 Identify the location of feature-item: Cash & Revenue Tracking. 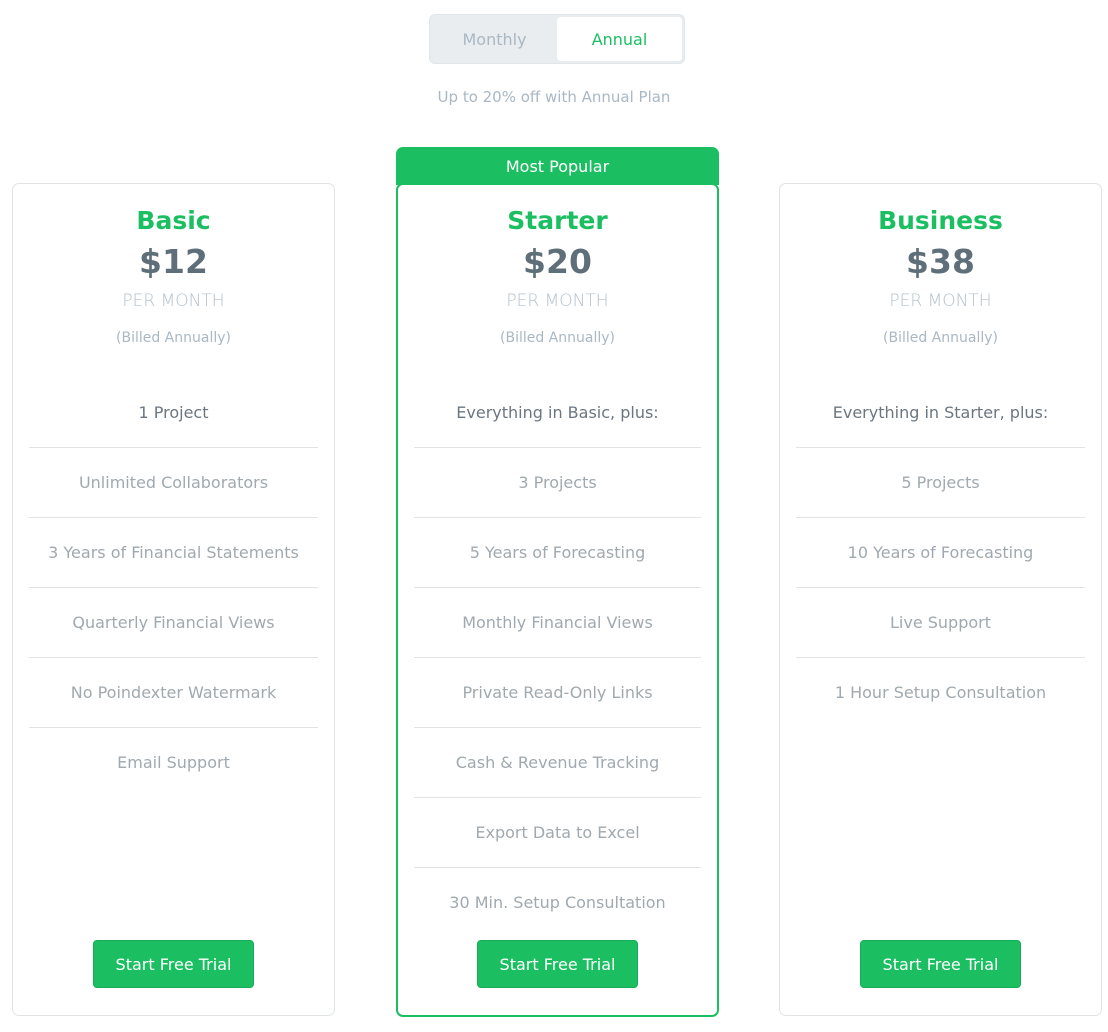
(557, 762).